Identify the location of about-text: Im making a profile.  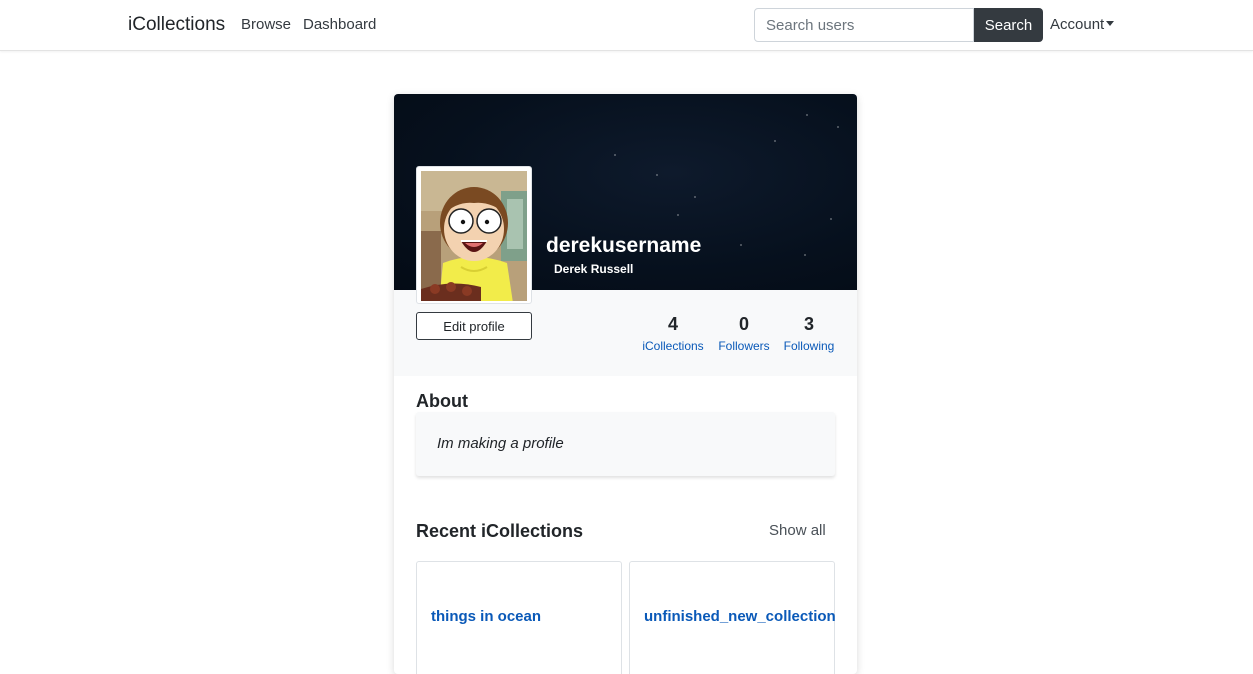
(500, 443).